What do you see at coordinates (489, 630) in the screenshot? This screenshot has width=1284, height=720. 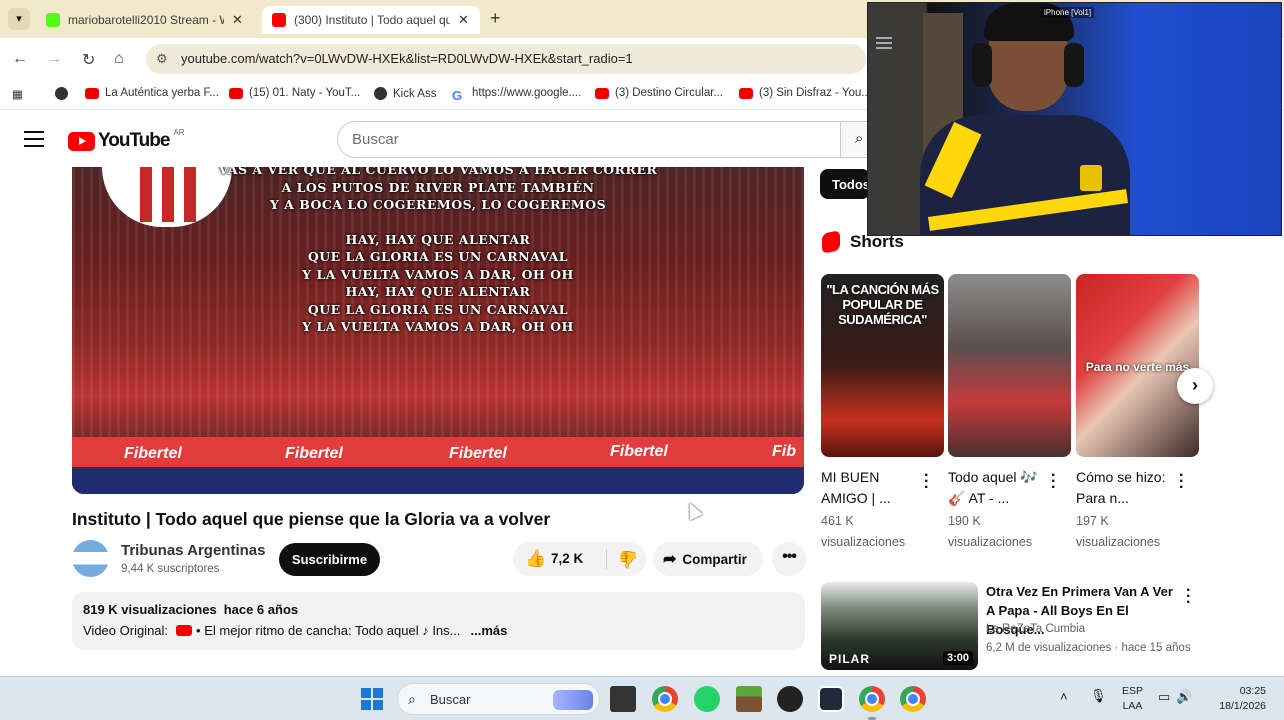 I see `show-more-link: ...más` at bounding box center [489, 630].